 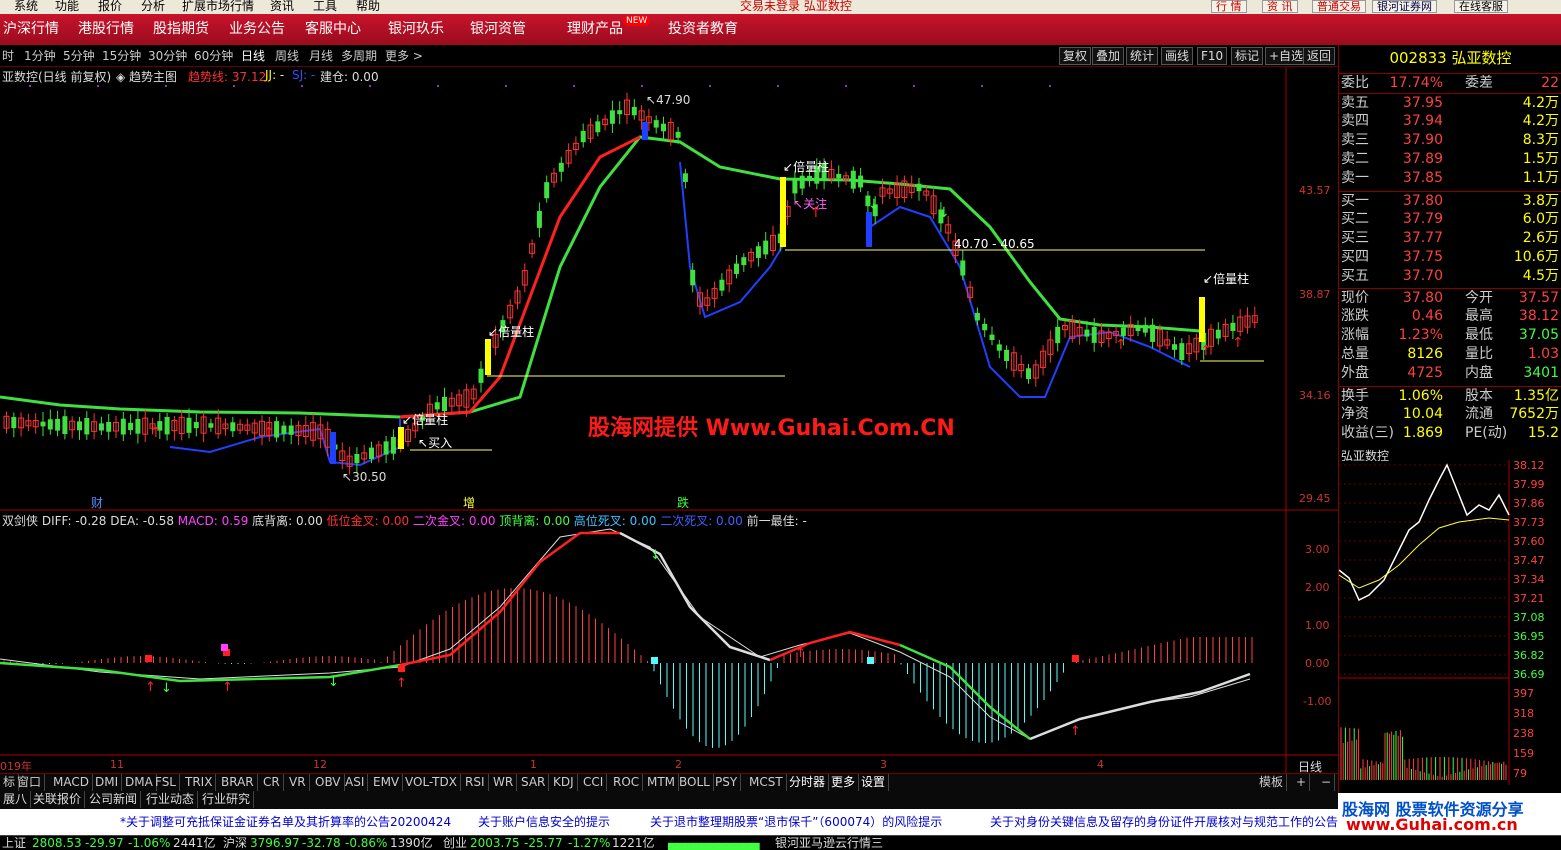 What do you see at coordinates (31, 29) in the screenshot?
I see `nav-shsz: 沪深行情` at bounding box center [31, 29].